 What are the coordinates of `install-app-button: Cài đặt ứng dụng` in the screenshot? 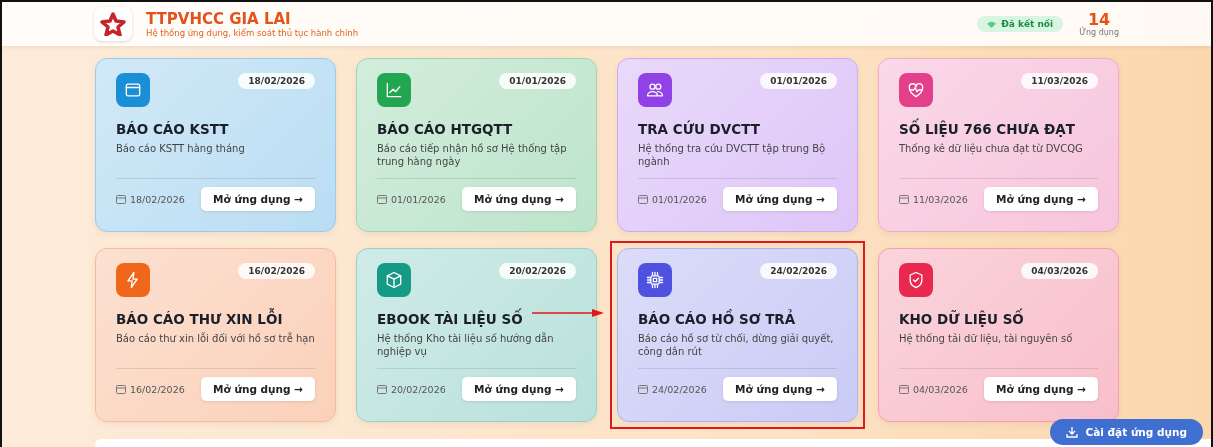 It's located at (1126, 432).